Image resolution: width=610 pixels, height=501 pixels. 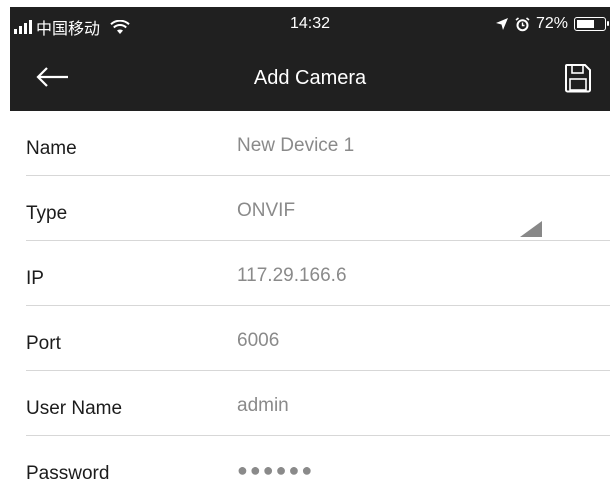 I want to click on page-title: Add Camera, so click(x=310, y=78).